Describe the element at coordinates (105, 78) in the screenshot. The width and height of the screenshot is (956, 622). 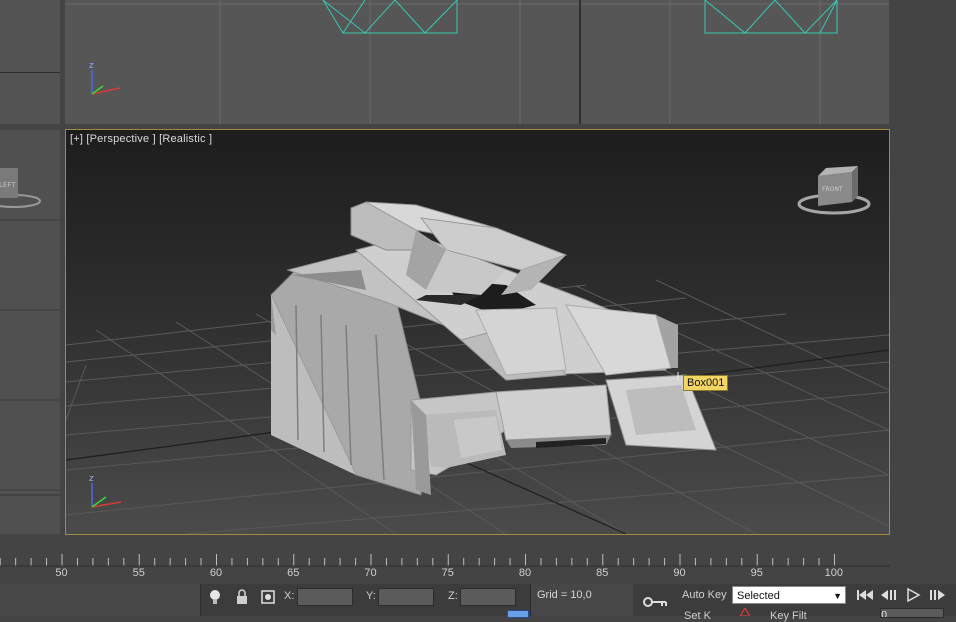
I see `axis-gizmo-top: z` at that location.